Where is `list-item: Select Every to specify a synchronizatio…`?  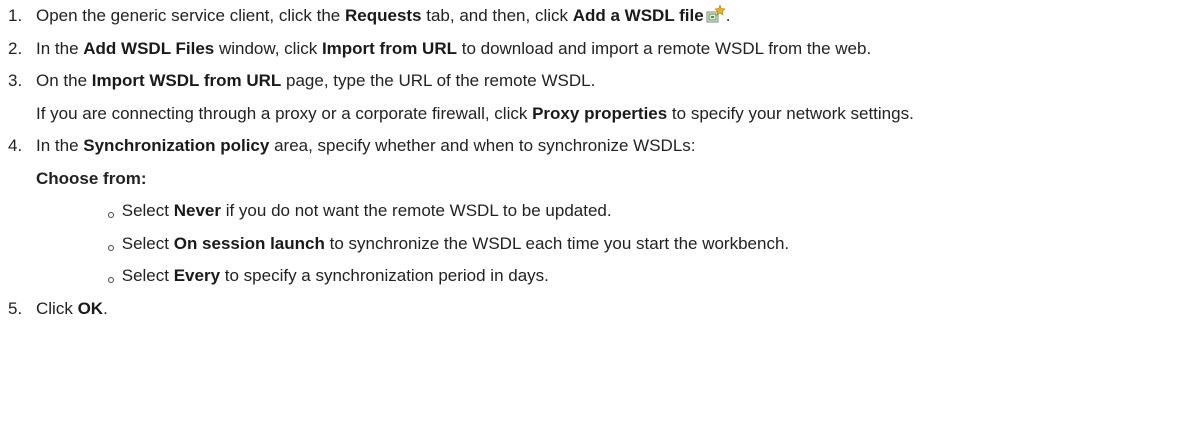 list-item: Select Every to specify a synchronizatio… is located at coordinates (328, 275).